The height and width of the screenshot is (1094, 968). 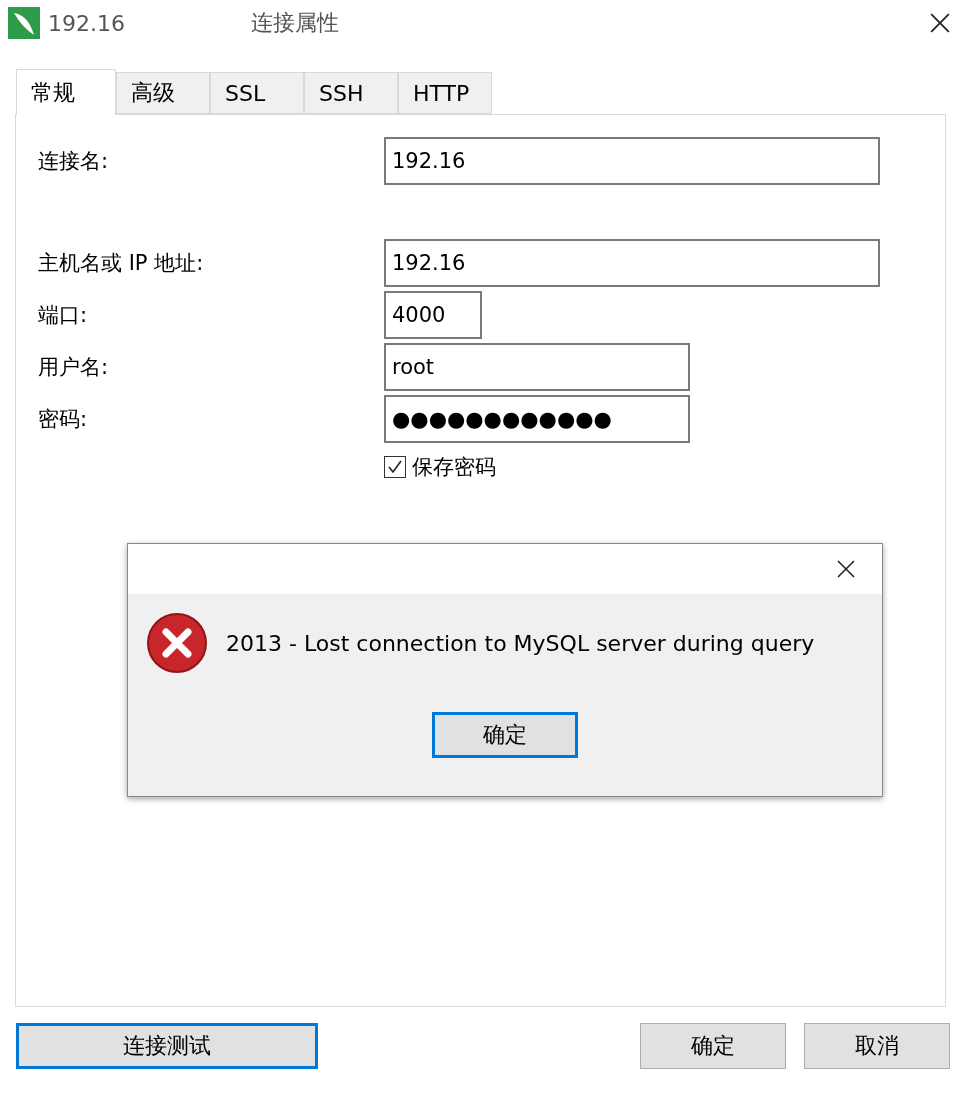 I want to click on tab: SSL, so click(x=257, y=93).